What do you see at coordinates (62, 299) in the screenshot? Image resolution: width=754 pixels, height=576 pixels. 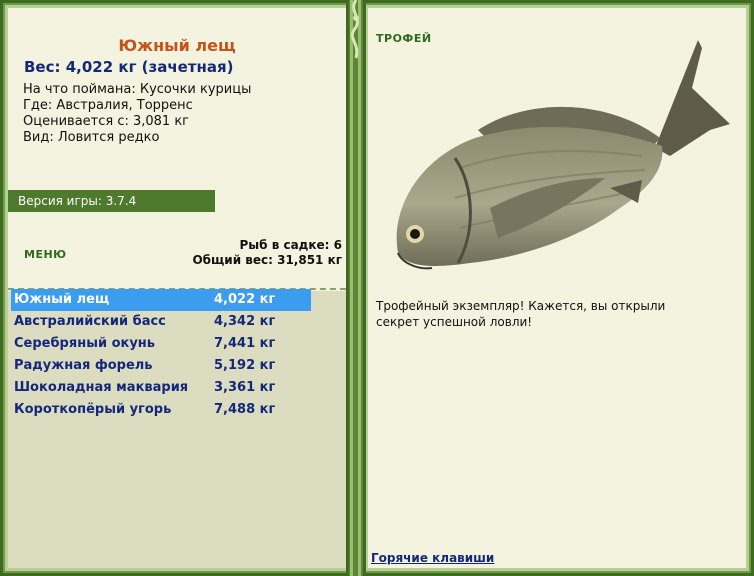 I see `fish-list-item-name: Южный лещ` at bounding box center [62, 299].